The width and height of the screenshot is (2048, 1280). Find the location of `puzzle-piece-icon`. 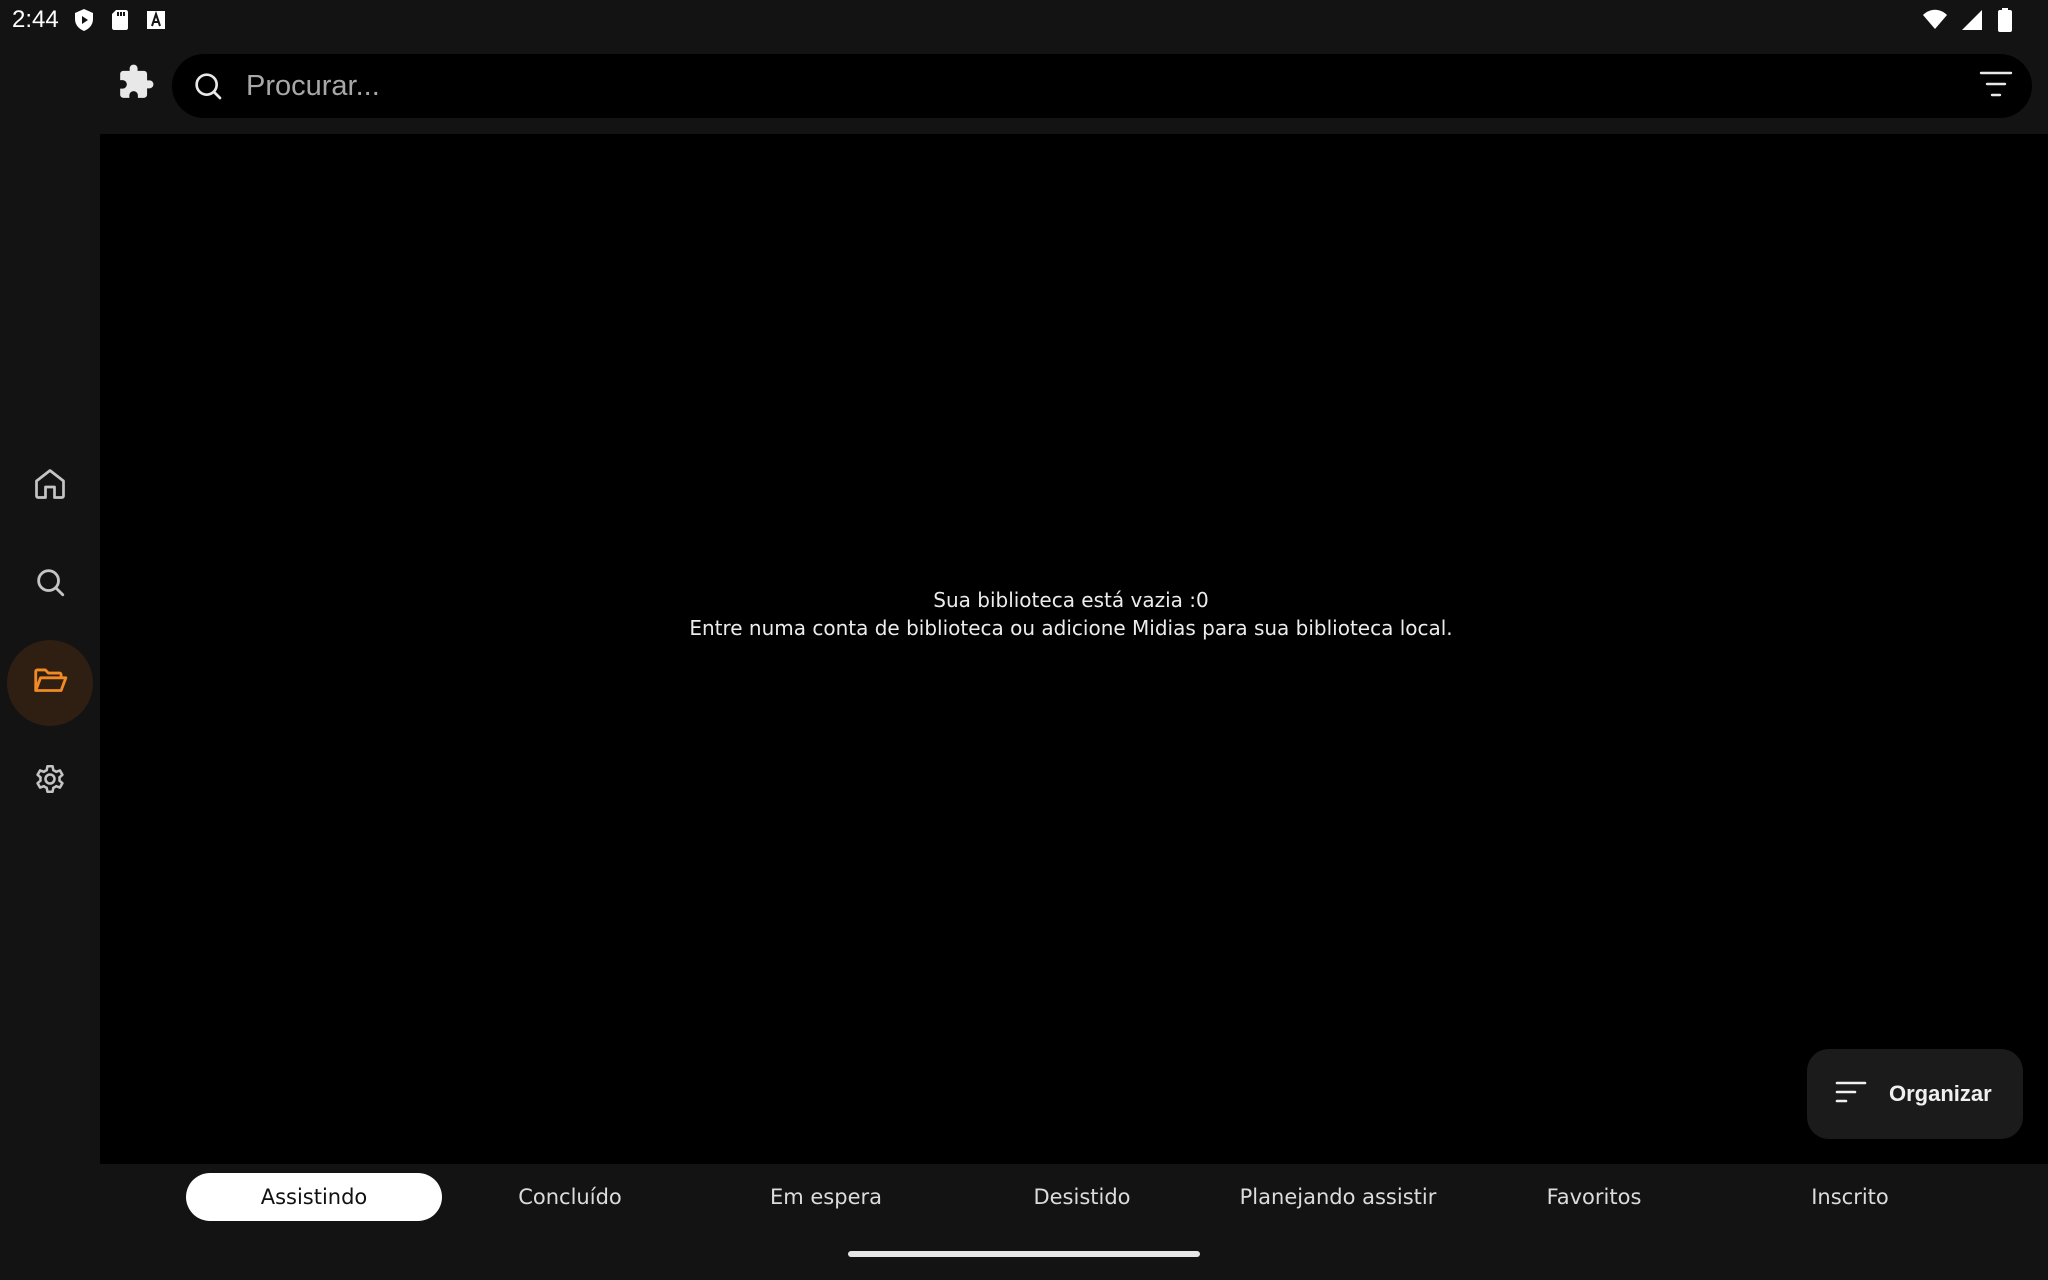

puzzle-piece-icon is located at coordinates (136, 84).